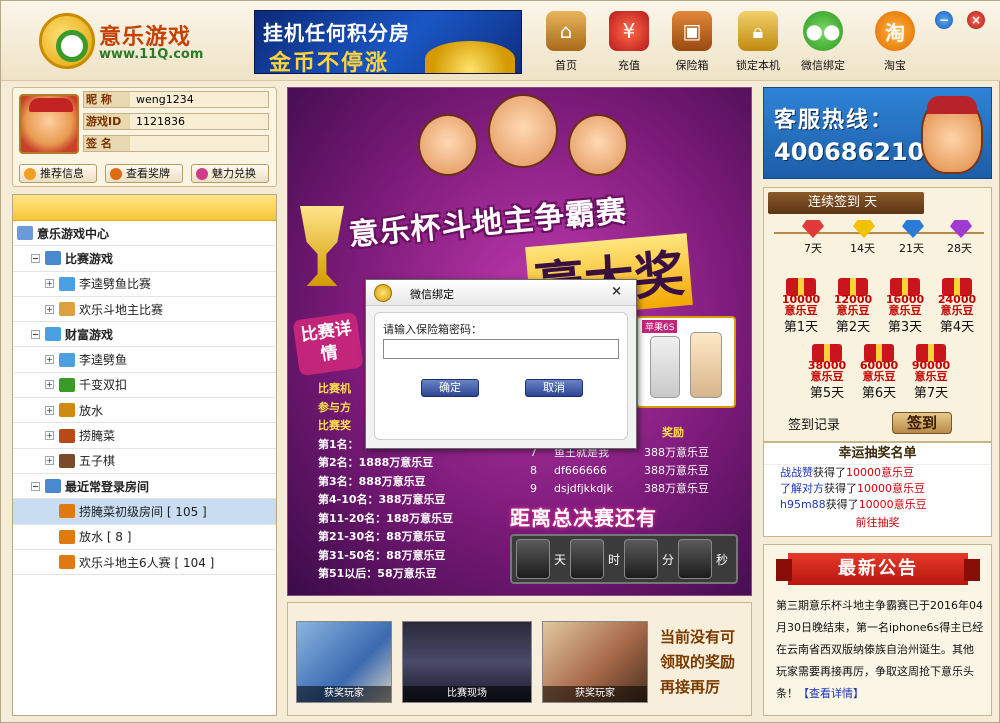 The height and width of the screenshot is (723, 1000). I want to click on tree-item-label: 意乐游戏中心, so click(73, 233).